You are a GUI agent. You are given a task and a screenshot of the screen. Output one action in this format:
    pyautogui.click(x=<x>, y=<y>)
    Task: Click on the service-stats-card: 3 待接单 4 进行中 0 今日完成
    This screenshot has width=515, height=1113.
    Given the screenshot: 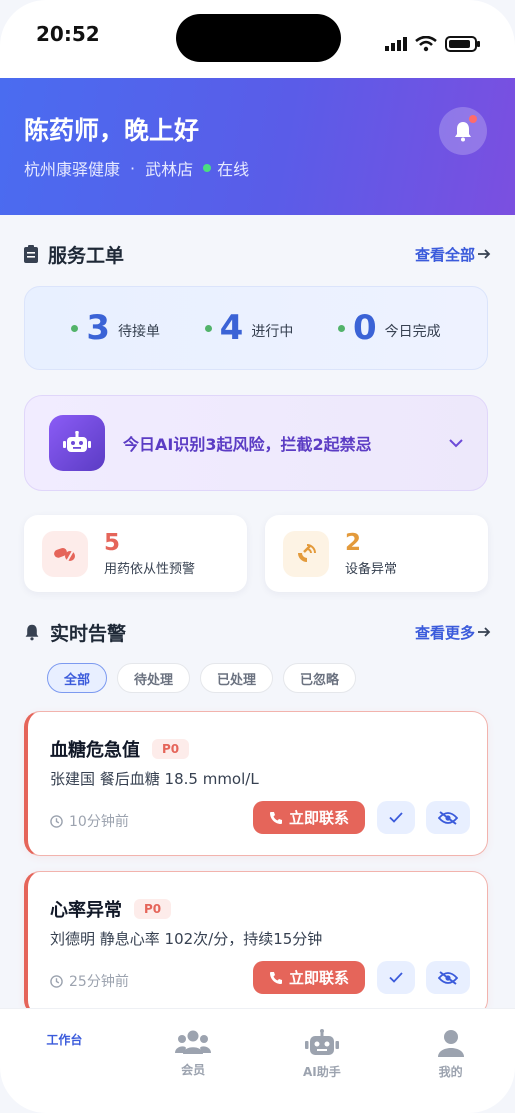 What is the action you would take?
    pyautogui.click(x=256, y=328)
    